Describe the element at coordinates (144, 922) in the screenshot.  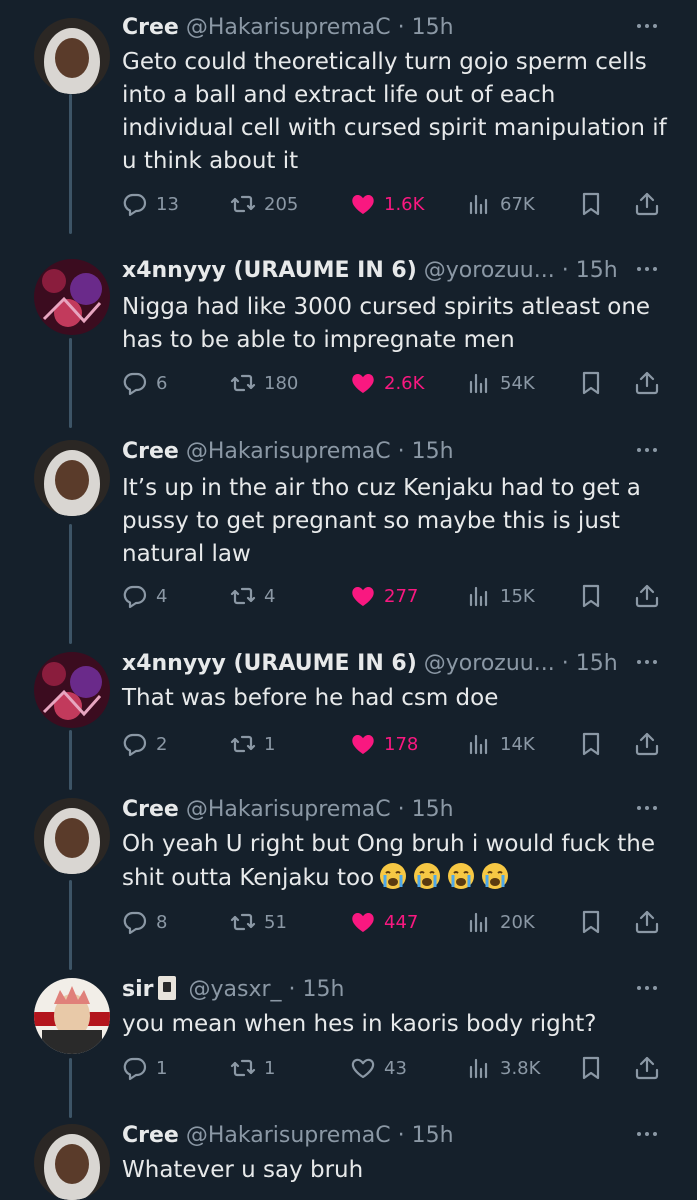
I see `reply-button: 8` at that location.